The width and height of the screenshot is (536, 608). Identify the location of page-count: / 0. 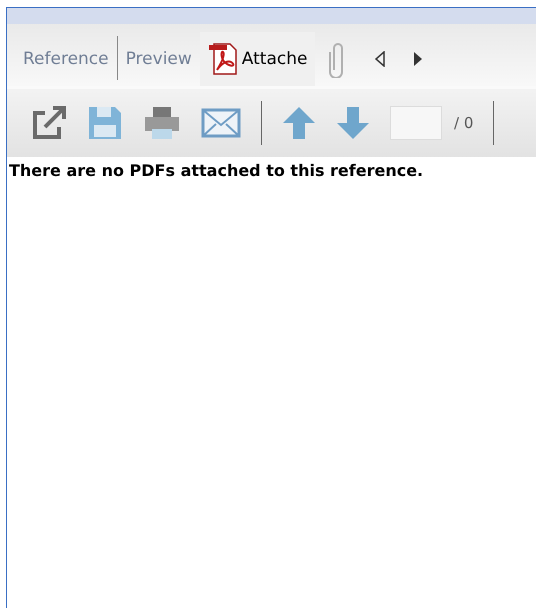
(464, 123).